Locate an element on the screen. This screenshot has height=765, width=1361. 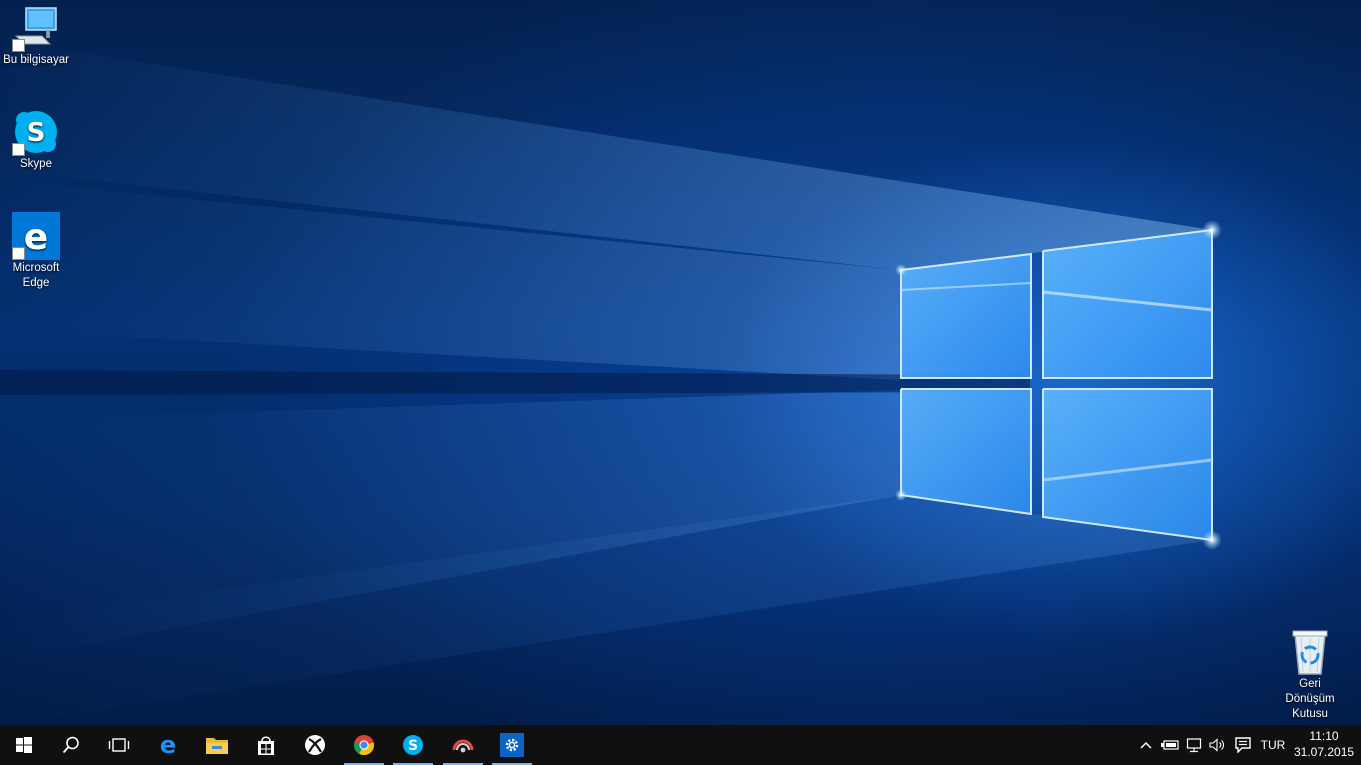
action-center-button is located at coordinates (1243, 745).